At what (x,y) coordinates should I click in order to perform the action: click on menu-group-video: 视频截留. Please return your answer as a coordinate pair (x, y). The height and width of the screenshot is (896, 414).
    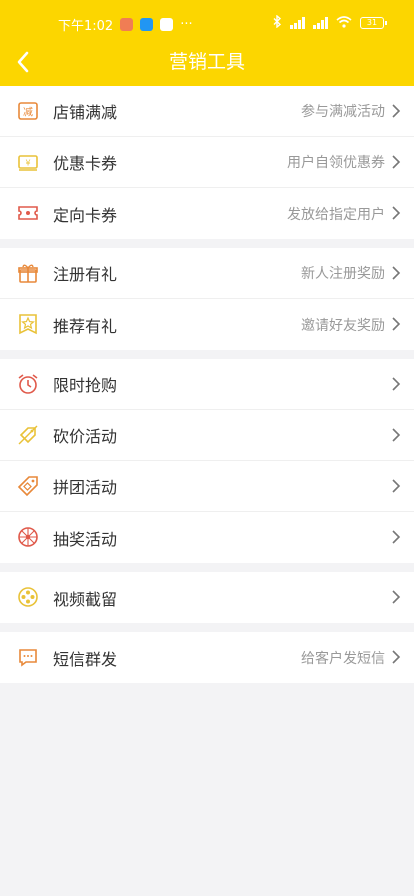
    Looking at the image, I should click on (207, 597).